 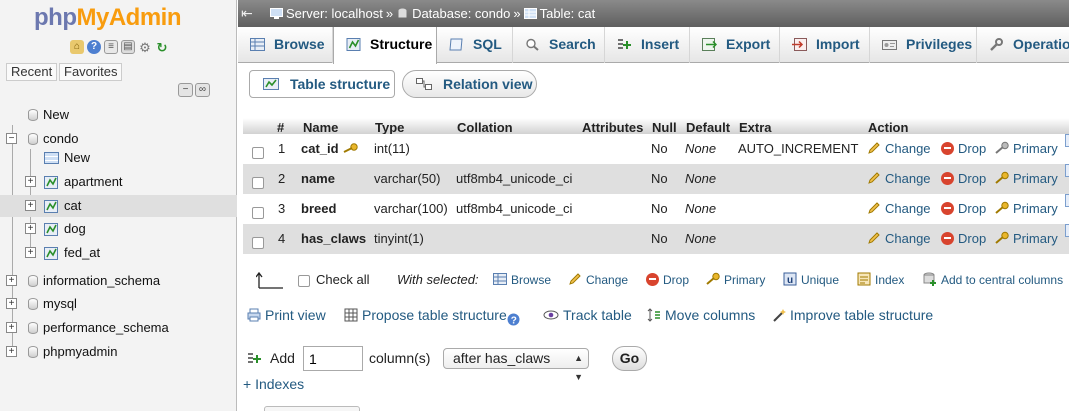 I want to click on tree-item-fed-at: + fed_at, so click(x=118, y=253).